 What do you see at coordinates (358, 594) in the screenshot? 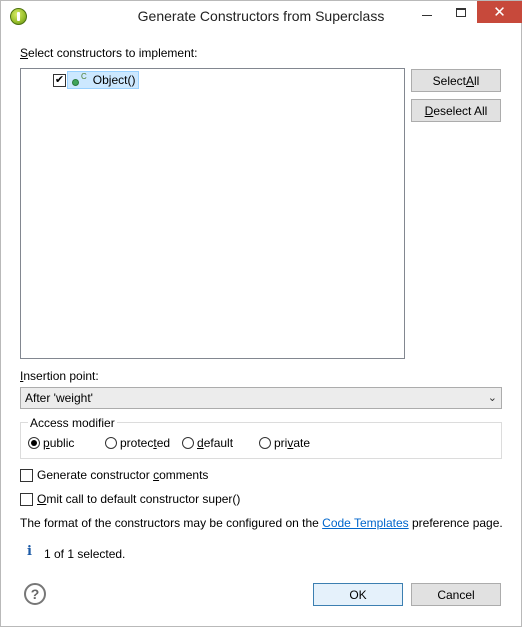
I see `ok-button: OK` at bounding box center [358, 594].